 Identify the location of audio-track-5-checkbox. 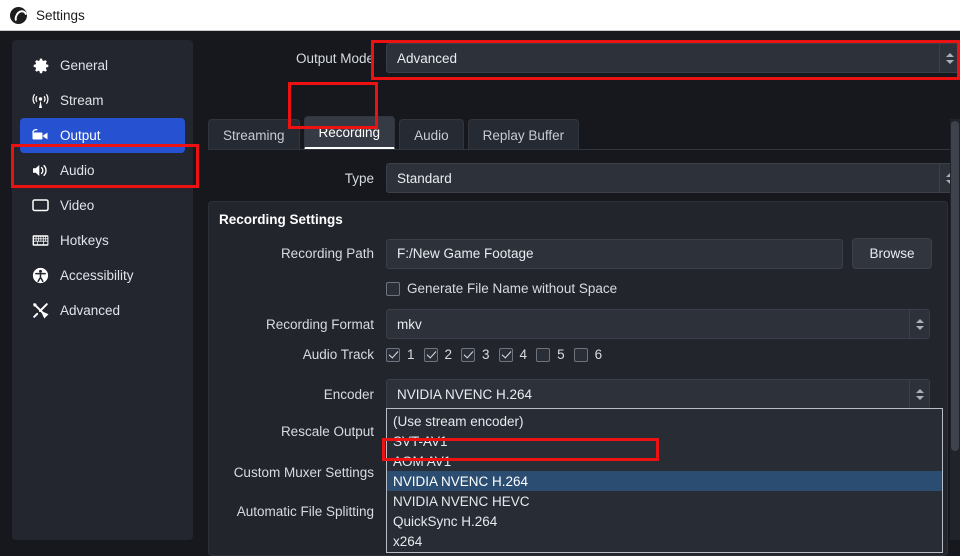
(543, 354).